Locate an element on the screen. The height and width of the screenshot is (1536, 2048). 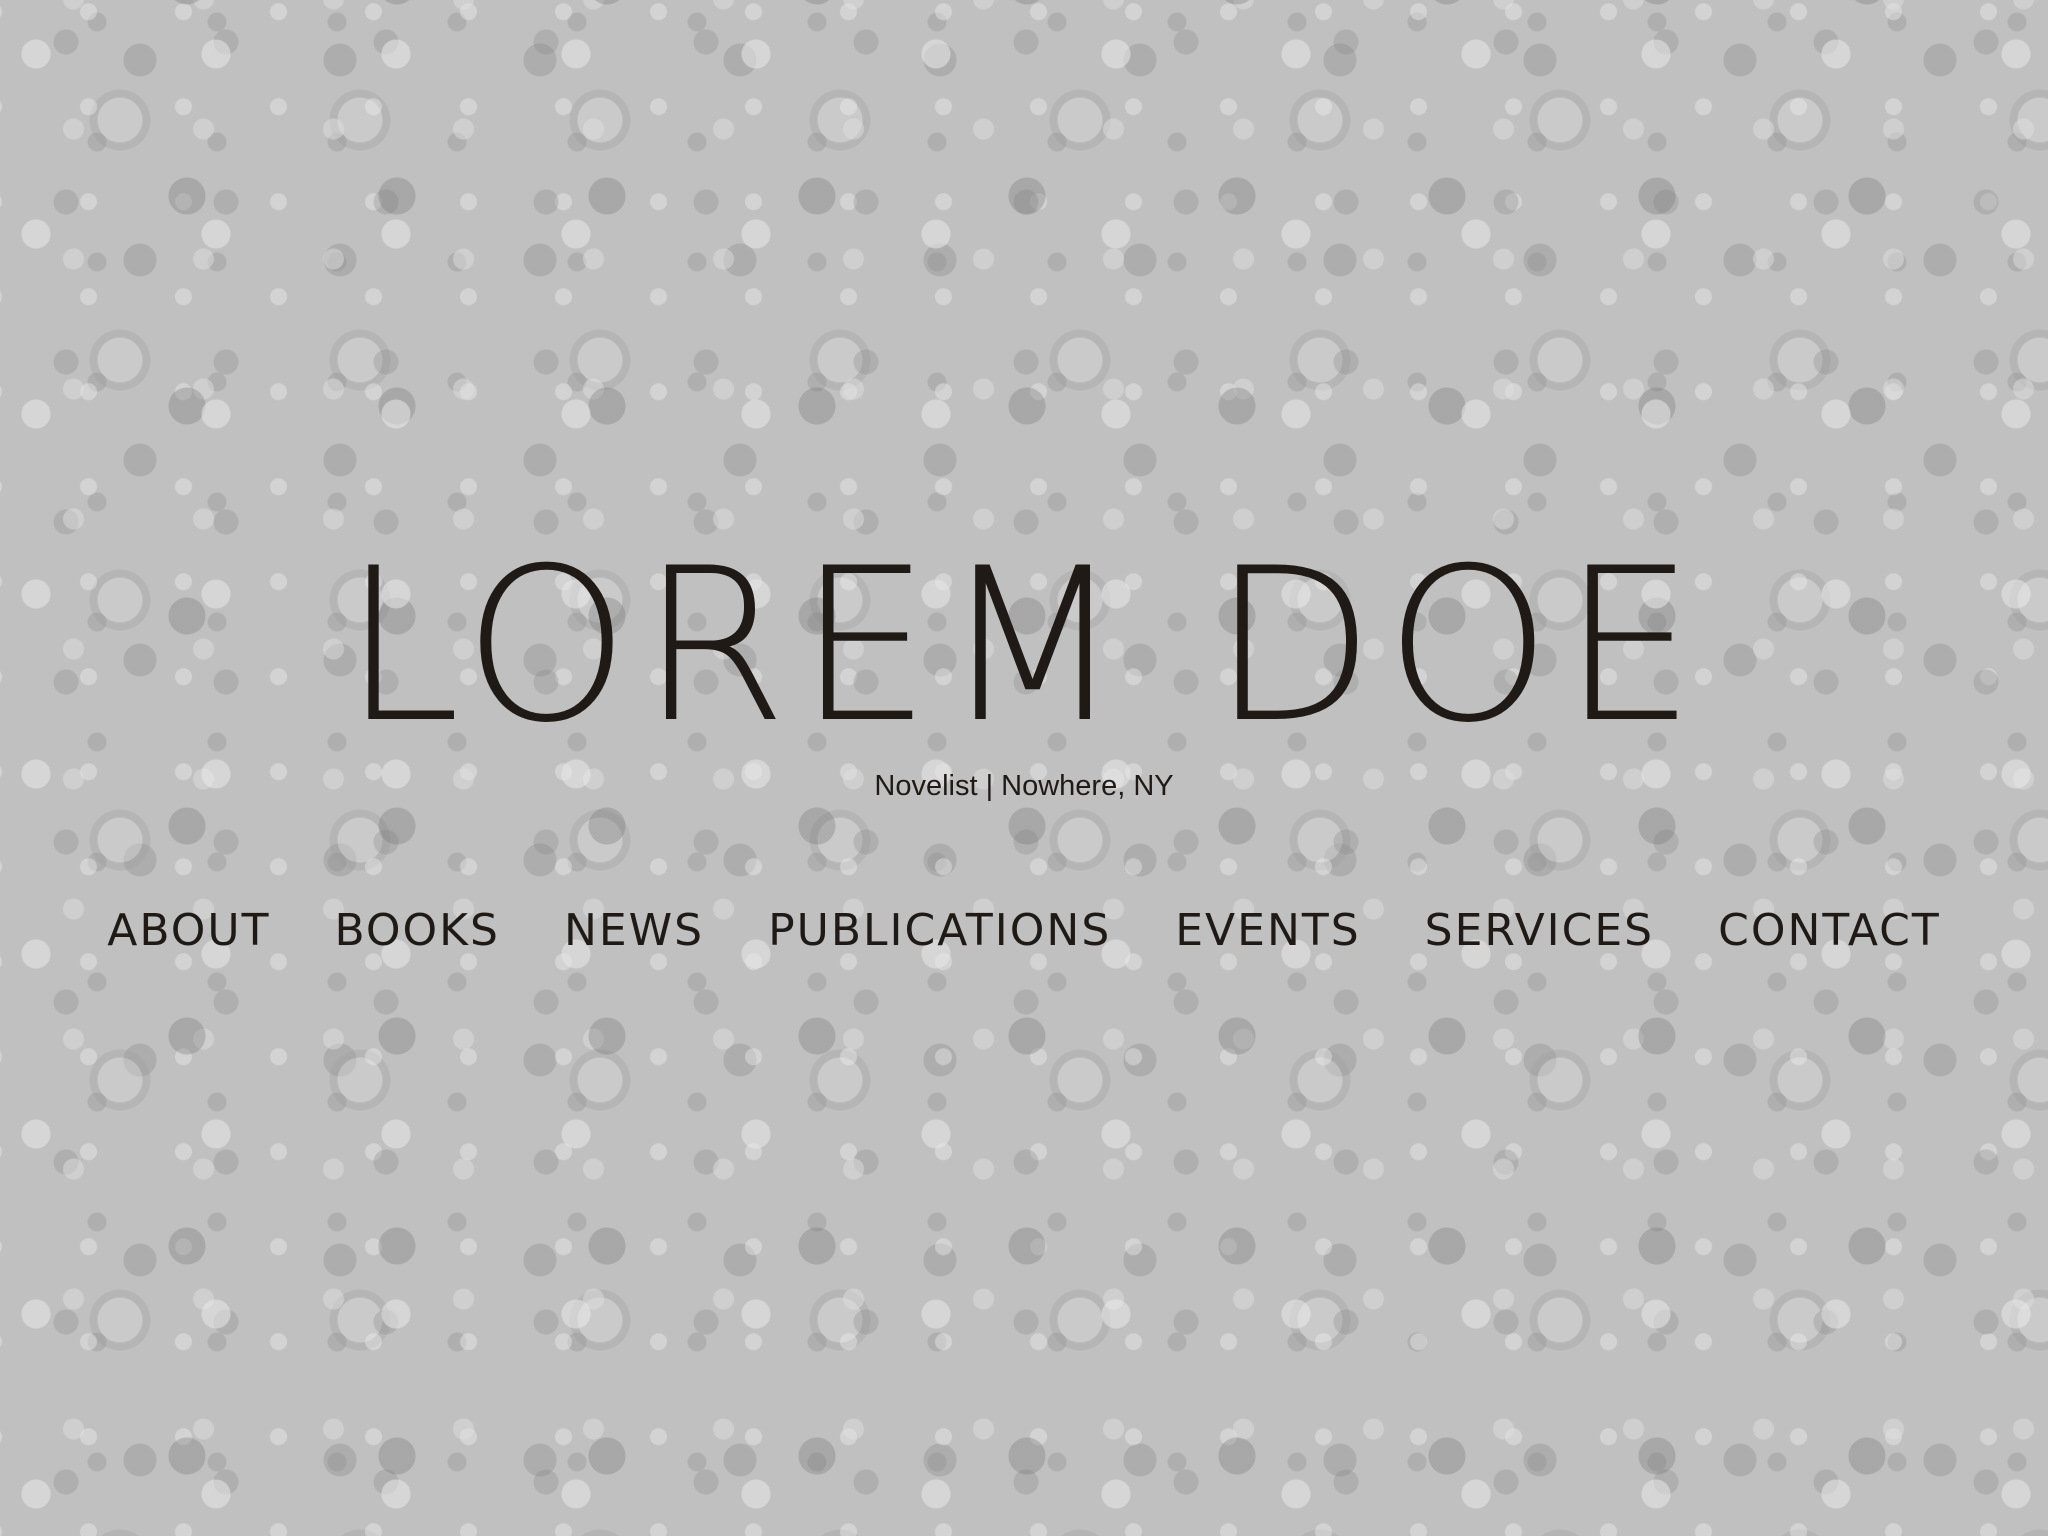
nav-link-about: ABOUT is located at coordinates (188, 930).